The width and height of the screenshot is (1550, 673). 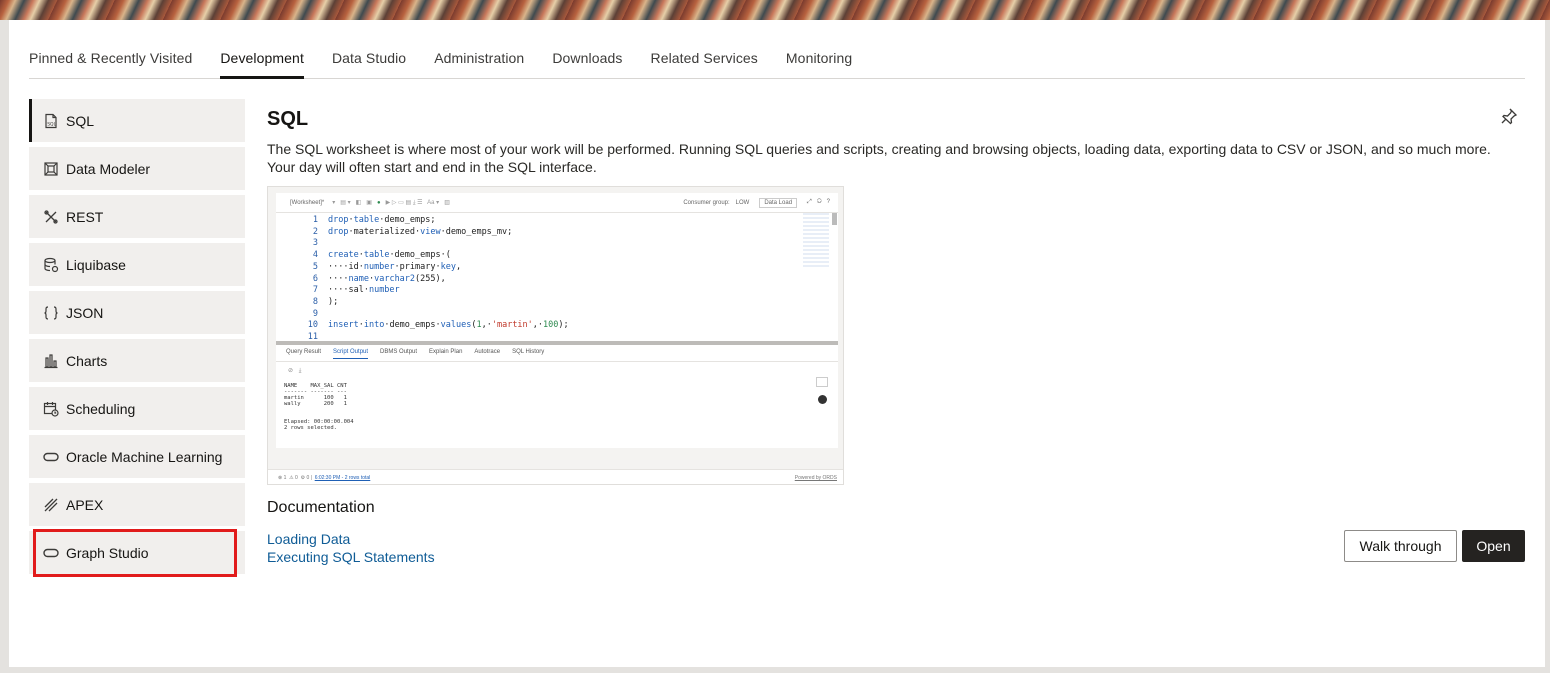 I want to click on sidebar-item-label: Data Modeler, so click(x=108, y=168).